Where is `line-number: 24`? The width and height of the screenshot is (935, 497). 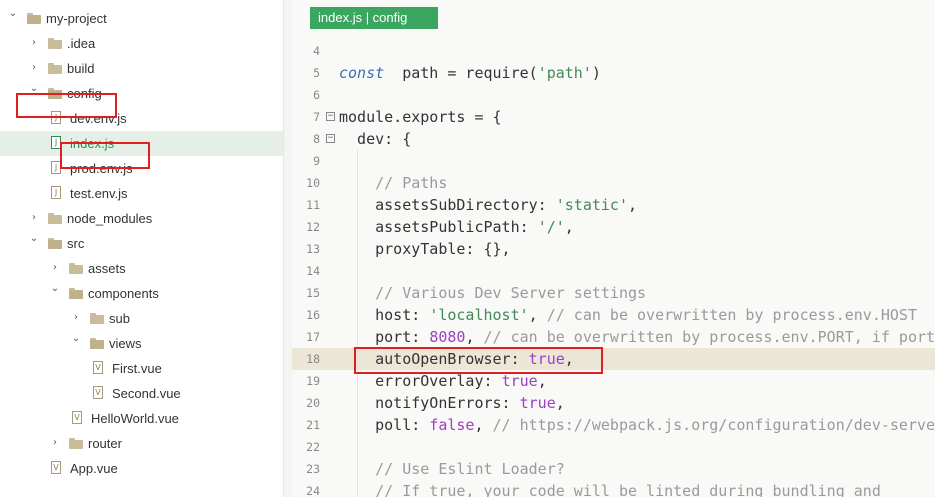
line-number: 24 is located at coordinates (313, 490).